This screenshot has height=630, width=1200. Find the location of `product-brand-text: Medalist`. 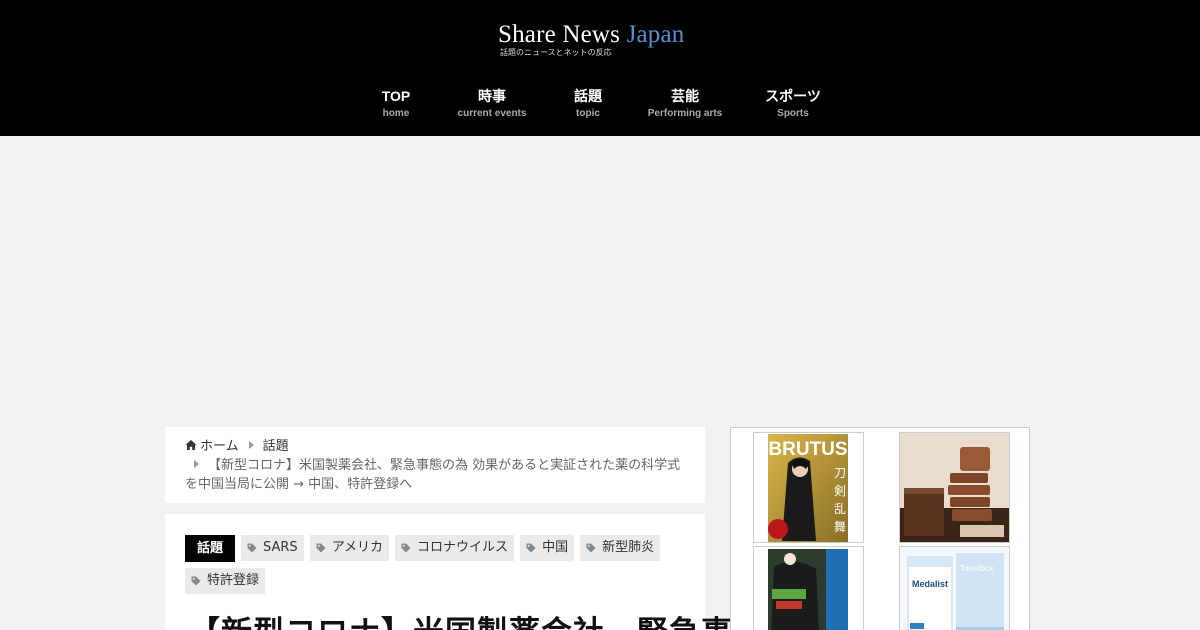

product-brand-text: Medalist is located at coordinates (930, 584).